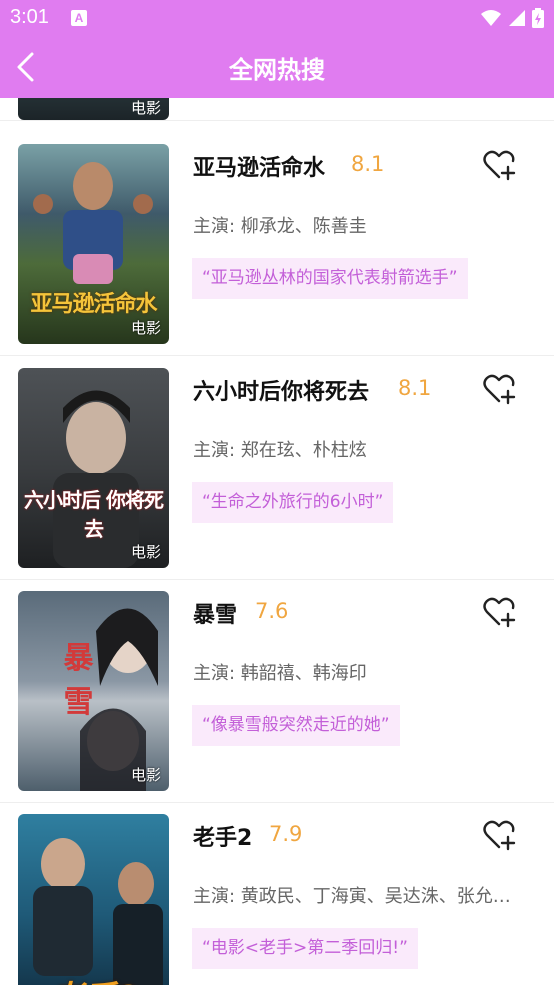 This screenshot has width=554, height=985. What do you see at coordinates (215, 615) in the screenshot?
I see `movie-title: 暴雪` at bounding box center [215, 615].